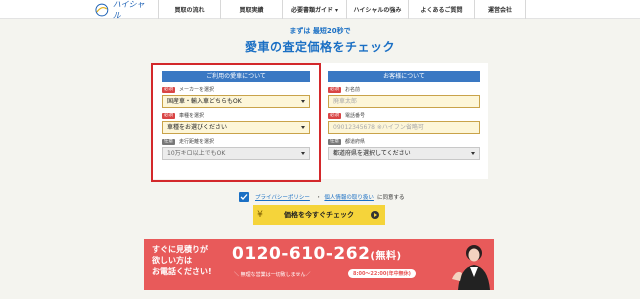 Image resolution: width=640 pixels, height=299 pixels. What do you see at coordinates (390, 198) in the screenshot?
I see `privacy-suffix: に同意する` at bounding box center [390, 198].